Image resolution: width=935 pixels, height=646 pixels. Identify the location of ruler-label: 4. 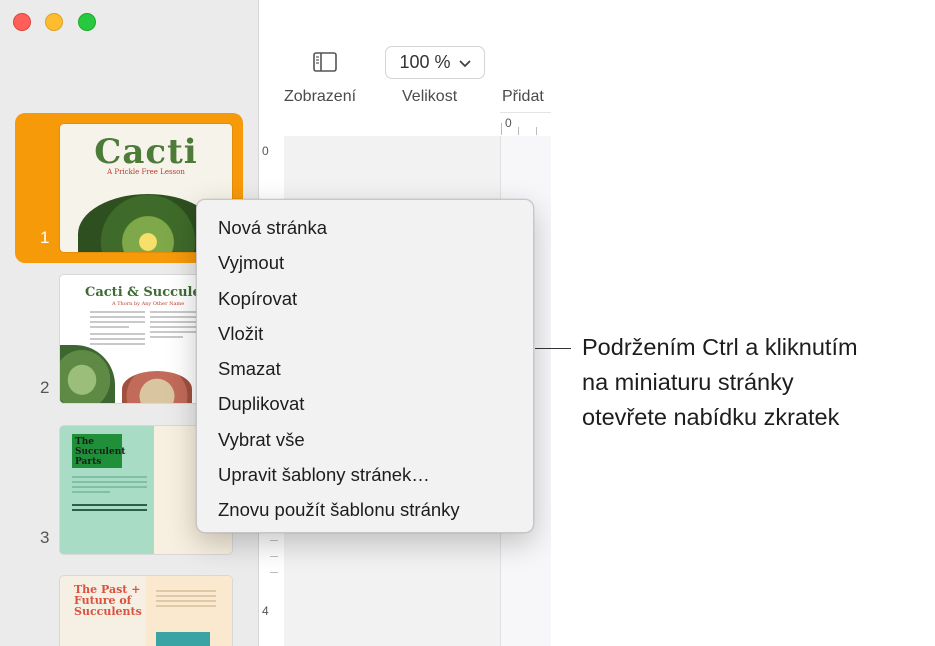
(265, 611).